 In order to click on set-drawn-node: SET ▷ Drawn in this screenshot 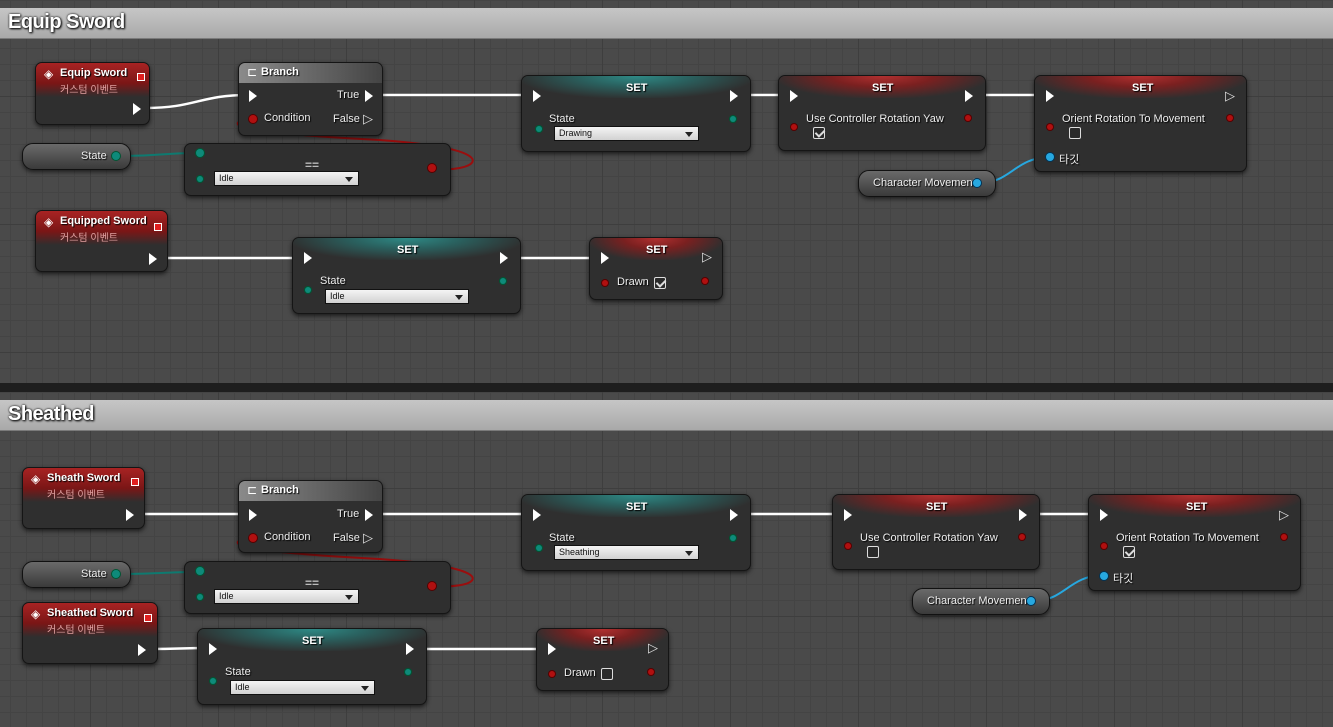, I will do `click(656, 268)`.